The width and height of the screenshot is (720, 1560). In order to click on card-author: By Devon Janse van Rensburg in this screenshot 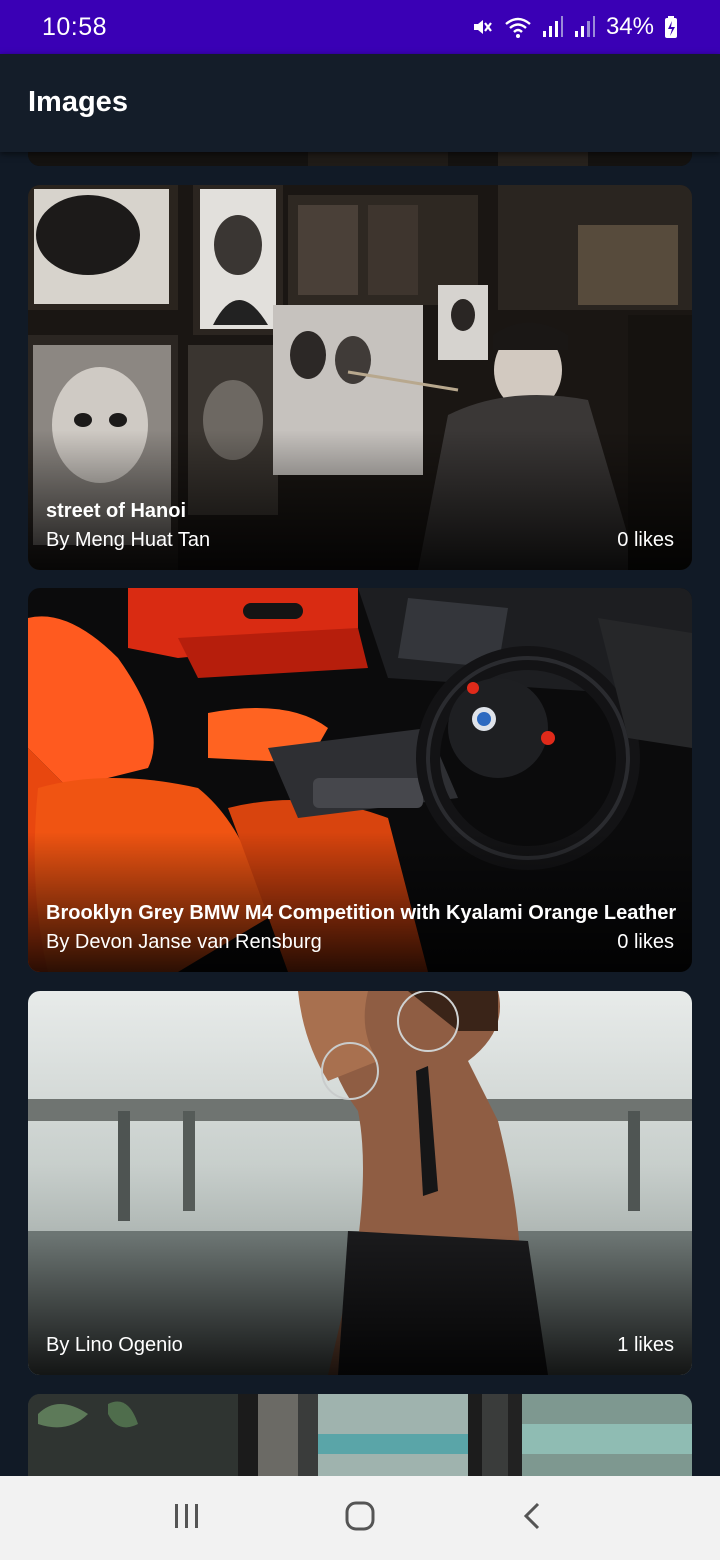, I will do `click(184, 942)`.